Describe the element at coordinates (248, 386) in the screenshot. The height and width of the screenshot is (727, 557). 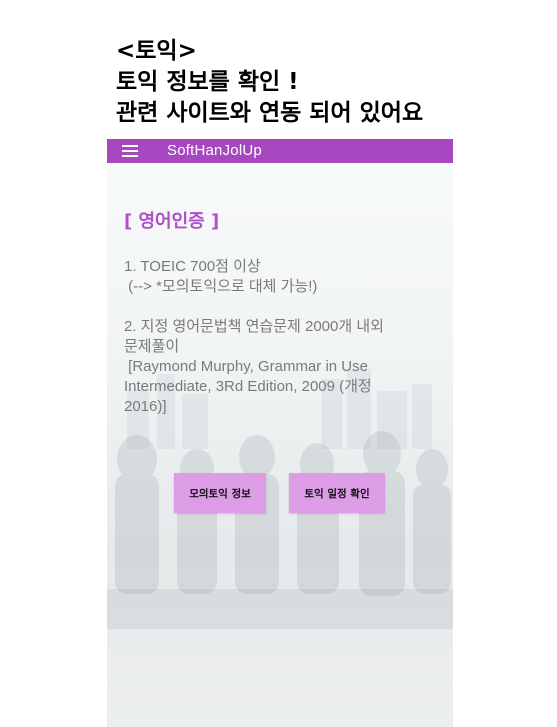
I see `requirement-2-book-2: Intermediate, 3Rd Edition, 2009 (개정` at that location.